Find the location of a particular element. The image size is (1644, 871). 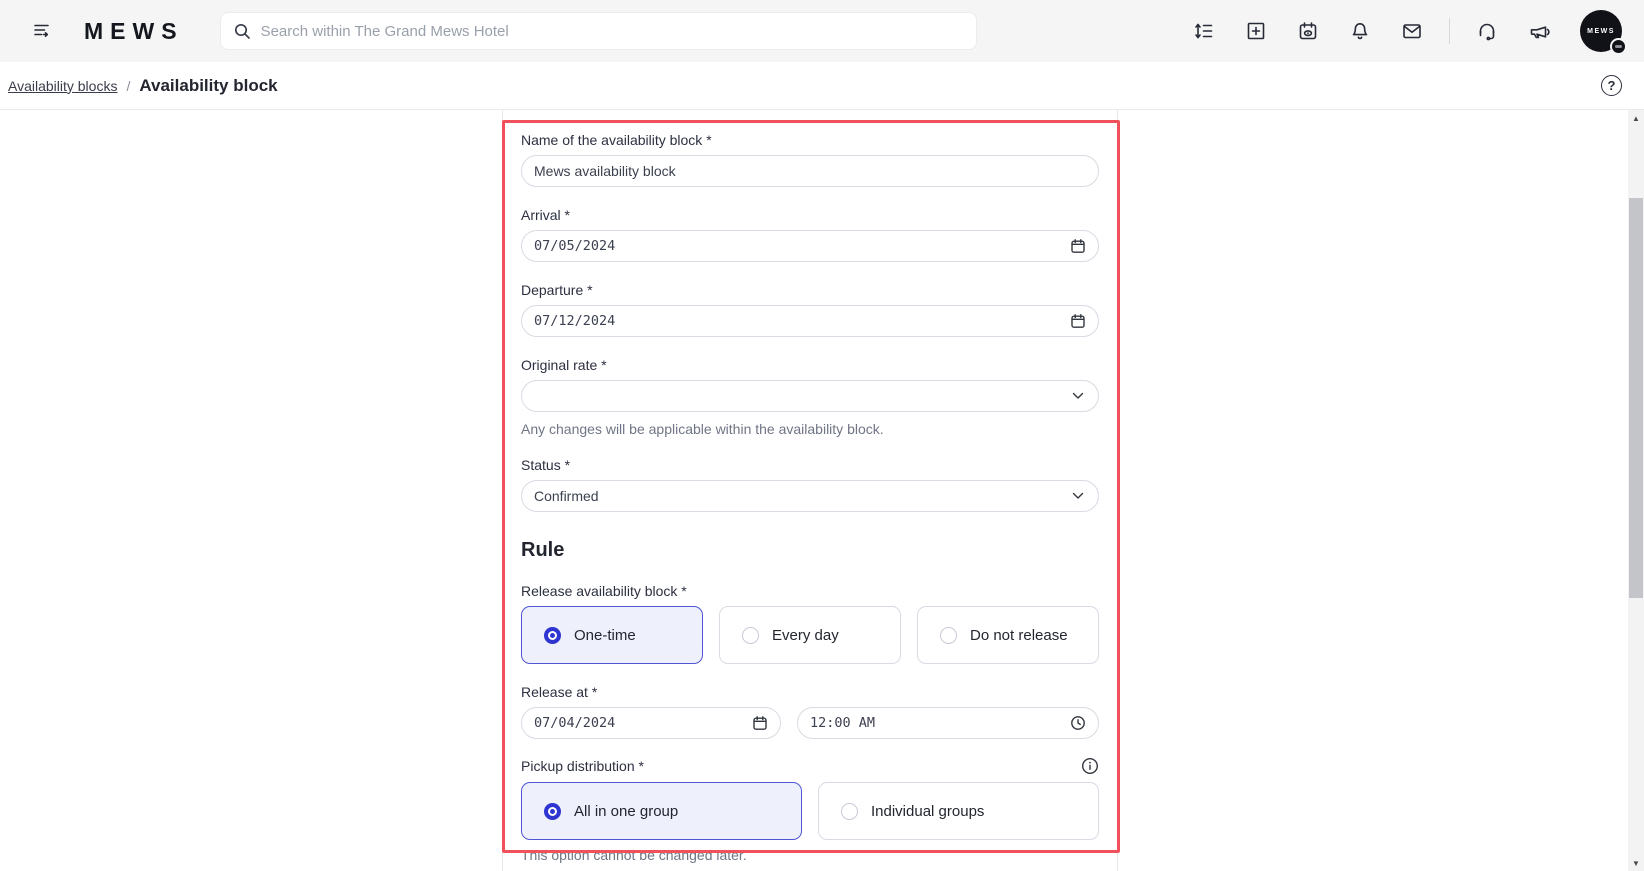

release-time-input is located at coordinates (940, 723).